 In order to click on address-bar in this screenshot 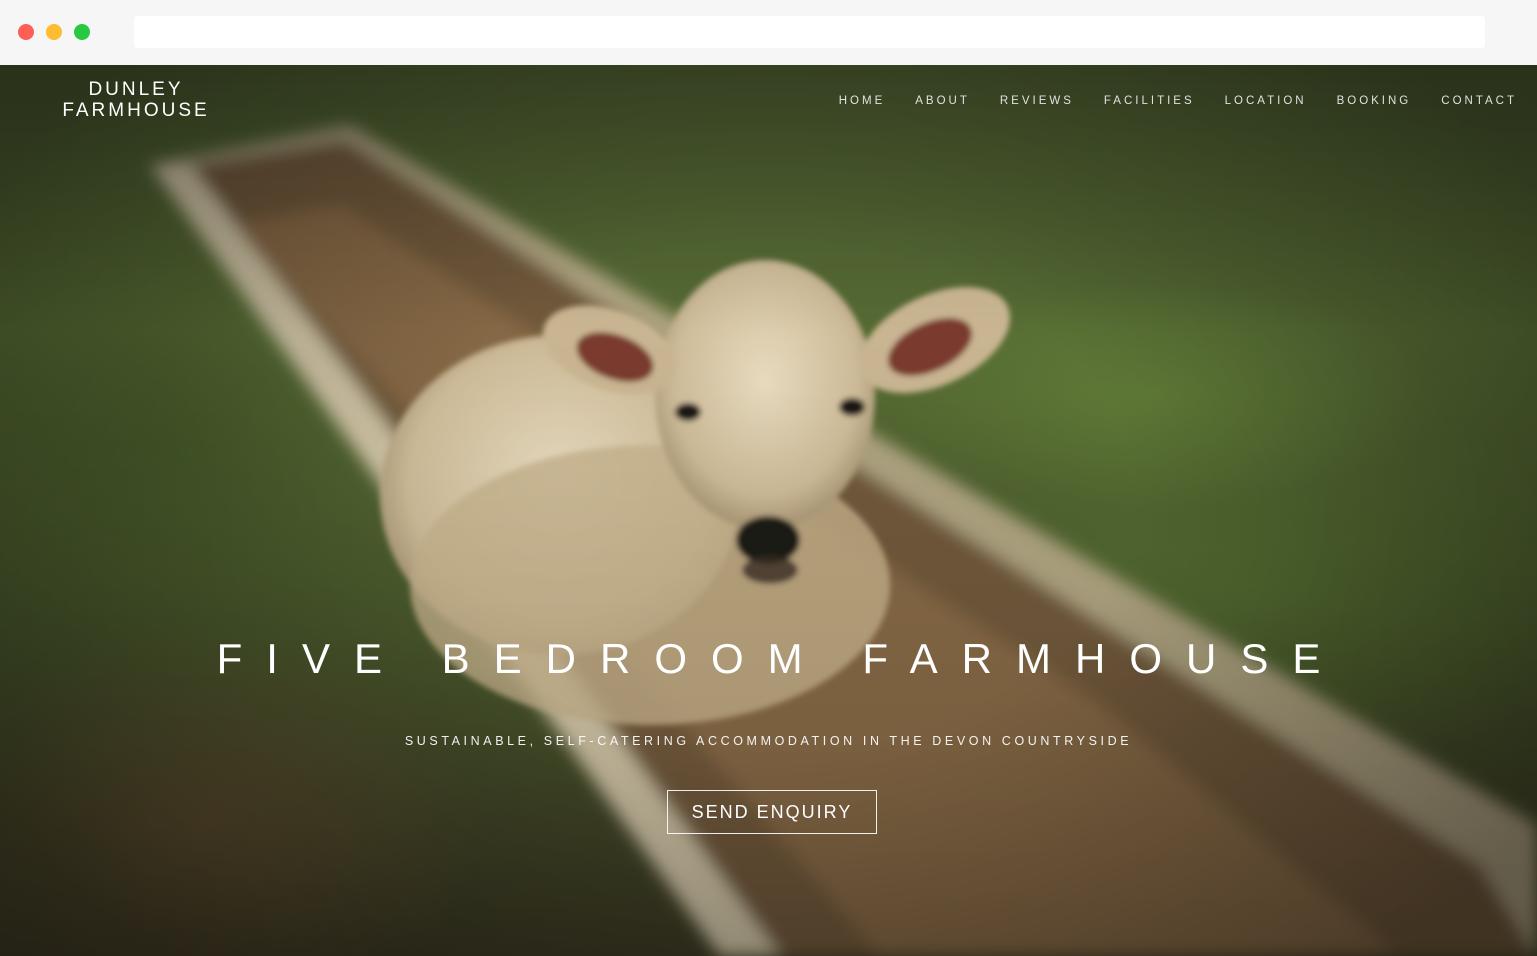, I will do `click(809, 32)`.